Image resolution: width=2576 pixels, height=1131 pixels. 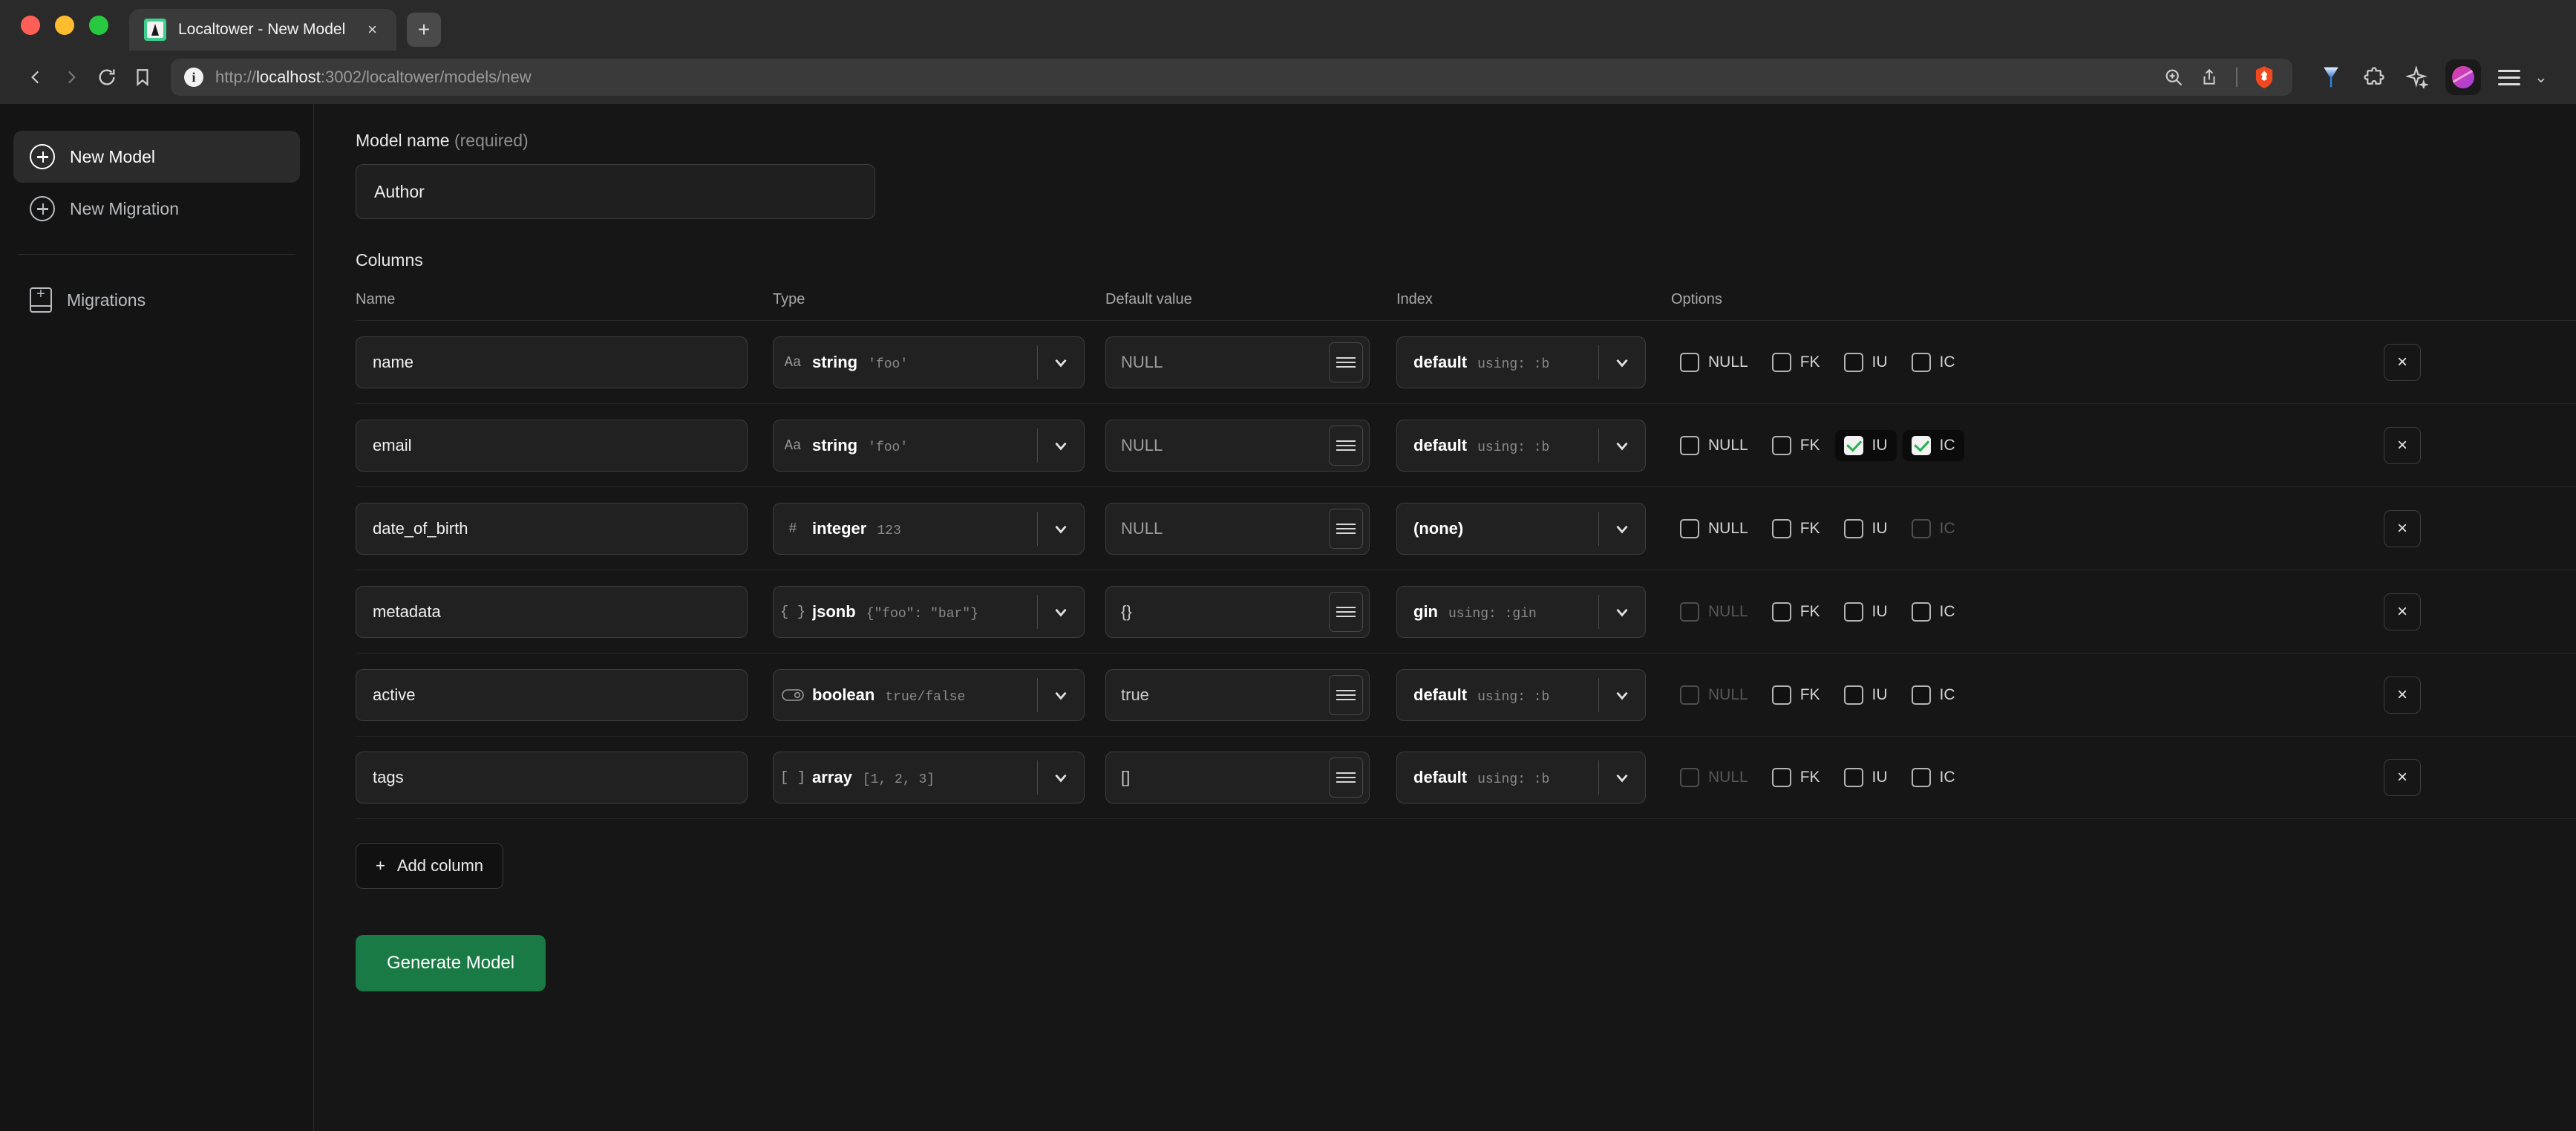 What do you see at coordinates (156, 209) in the screenshot?
I see `sidebar-item-new-migration: New Migration` at bounding box center [156, 209].